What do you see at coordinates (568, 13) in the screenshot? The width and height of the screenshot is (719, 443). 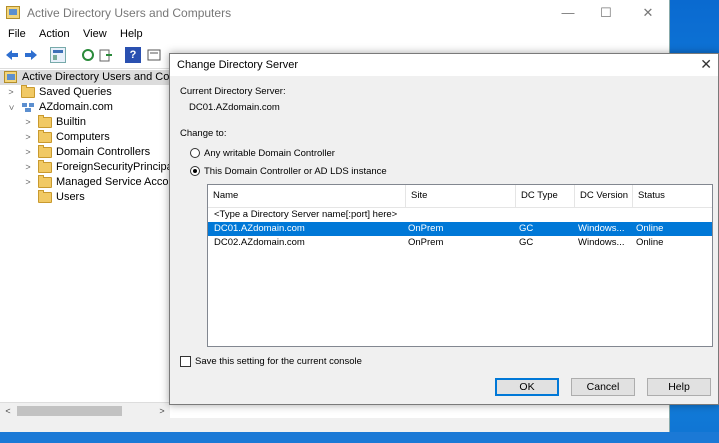 I see `minimize-button: —` at bounding box center [568, 13].